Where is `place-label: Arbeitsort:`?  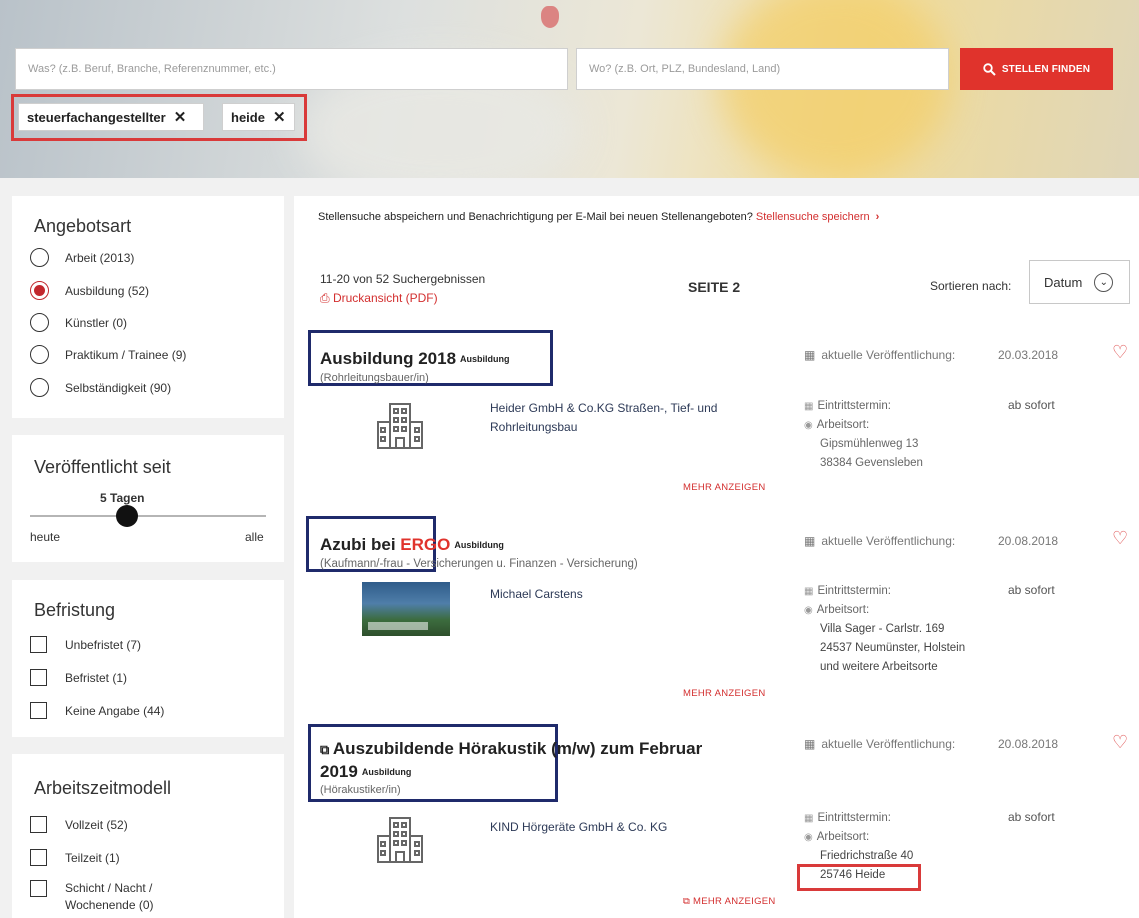 place-label: Arbeitsort: is located at coordinates (843, 837).